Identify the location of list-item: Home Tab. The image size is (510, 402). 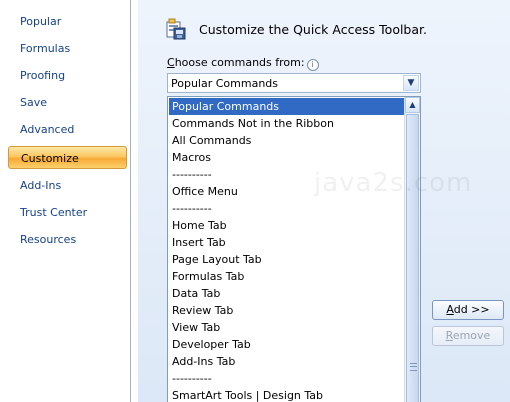
(286, 225).